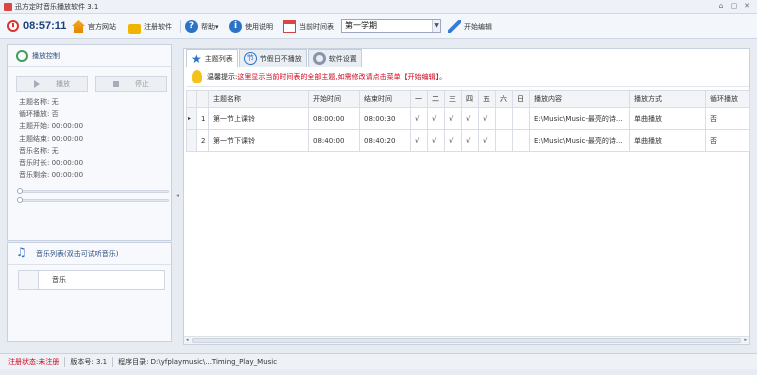 This screenshot has height=375, width=757. What do you see at coordinates (134, 28) in the screenshot?
I see `lock-icon` at bounding box center [134, 28].